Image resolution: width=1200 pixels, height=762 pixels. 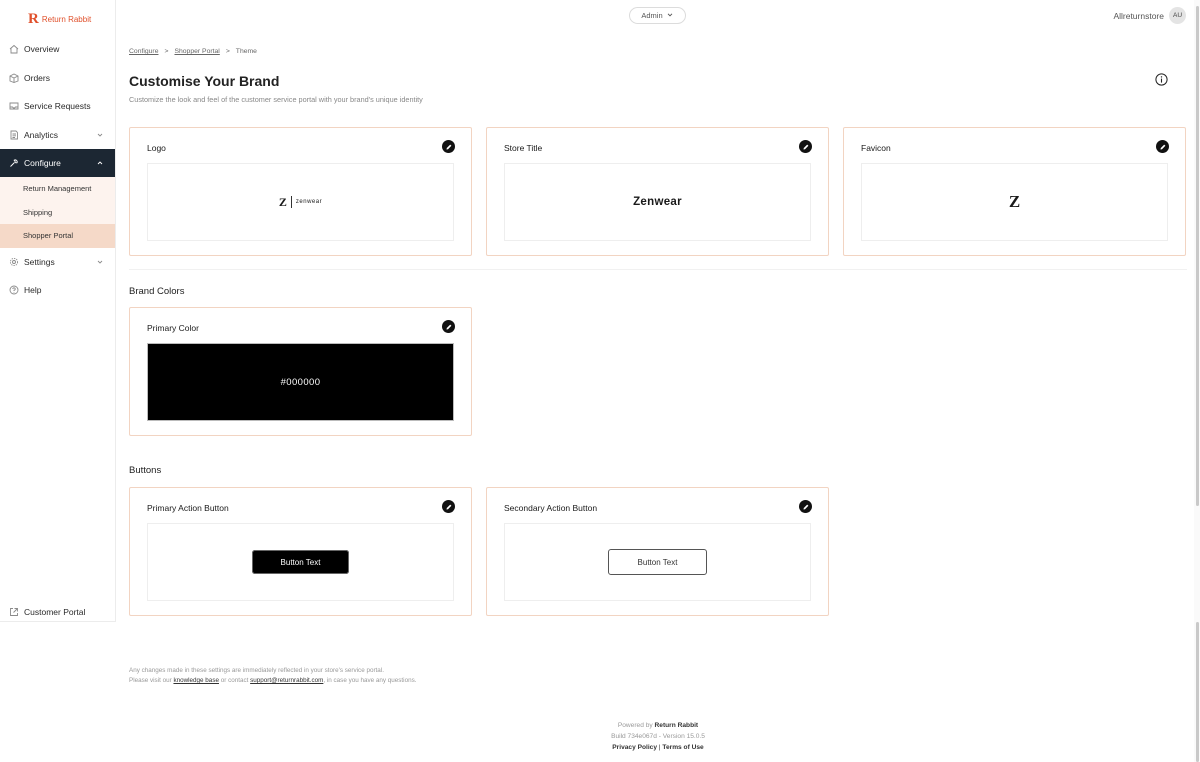 What do you see at coordinates (246, 51) in the screenshot?
I see `breadcrumb-theme: Theme` at bounding box center [246, 51].